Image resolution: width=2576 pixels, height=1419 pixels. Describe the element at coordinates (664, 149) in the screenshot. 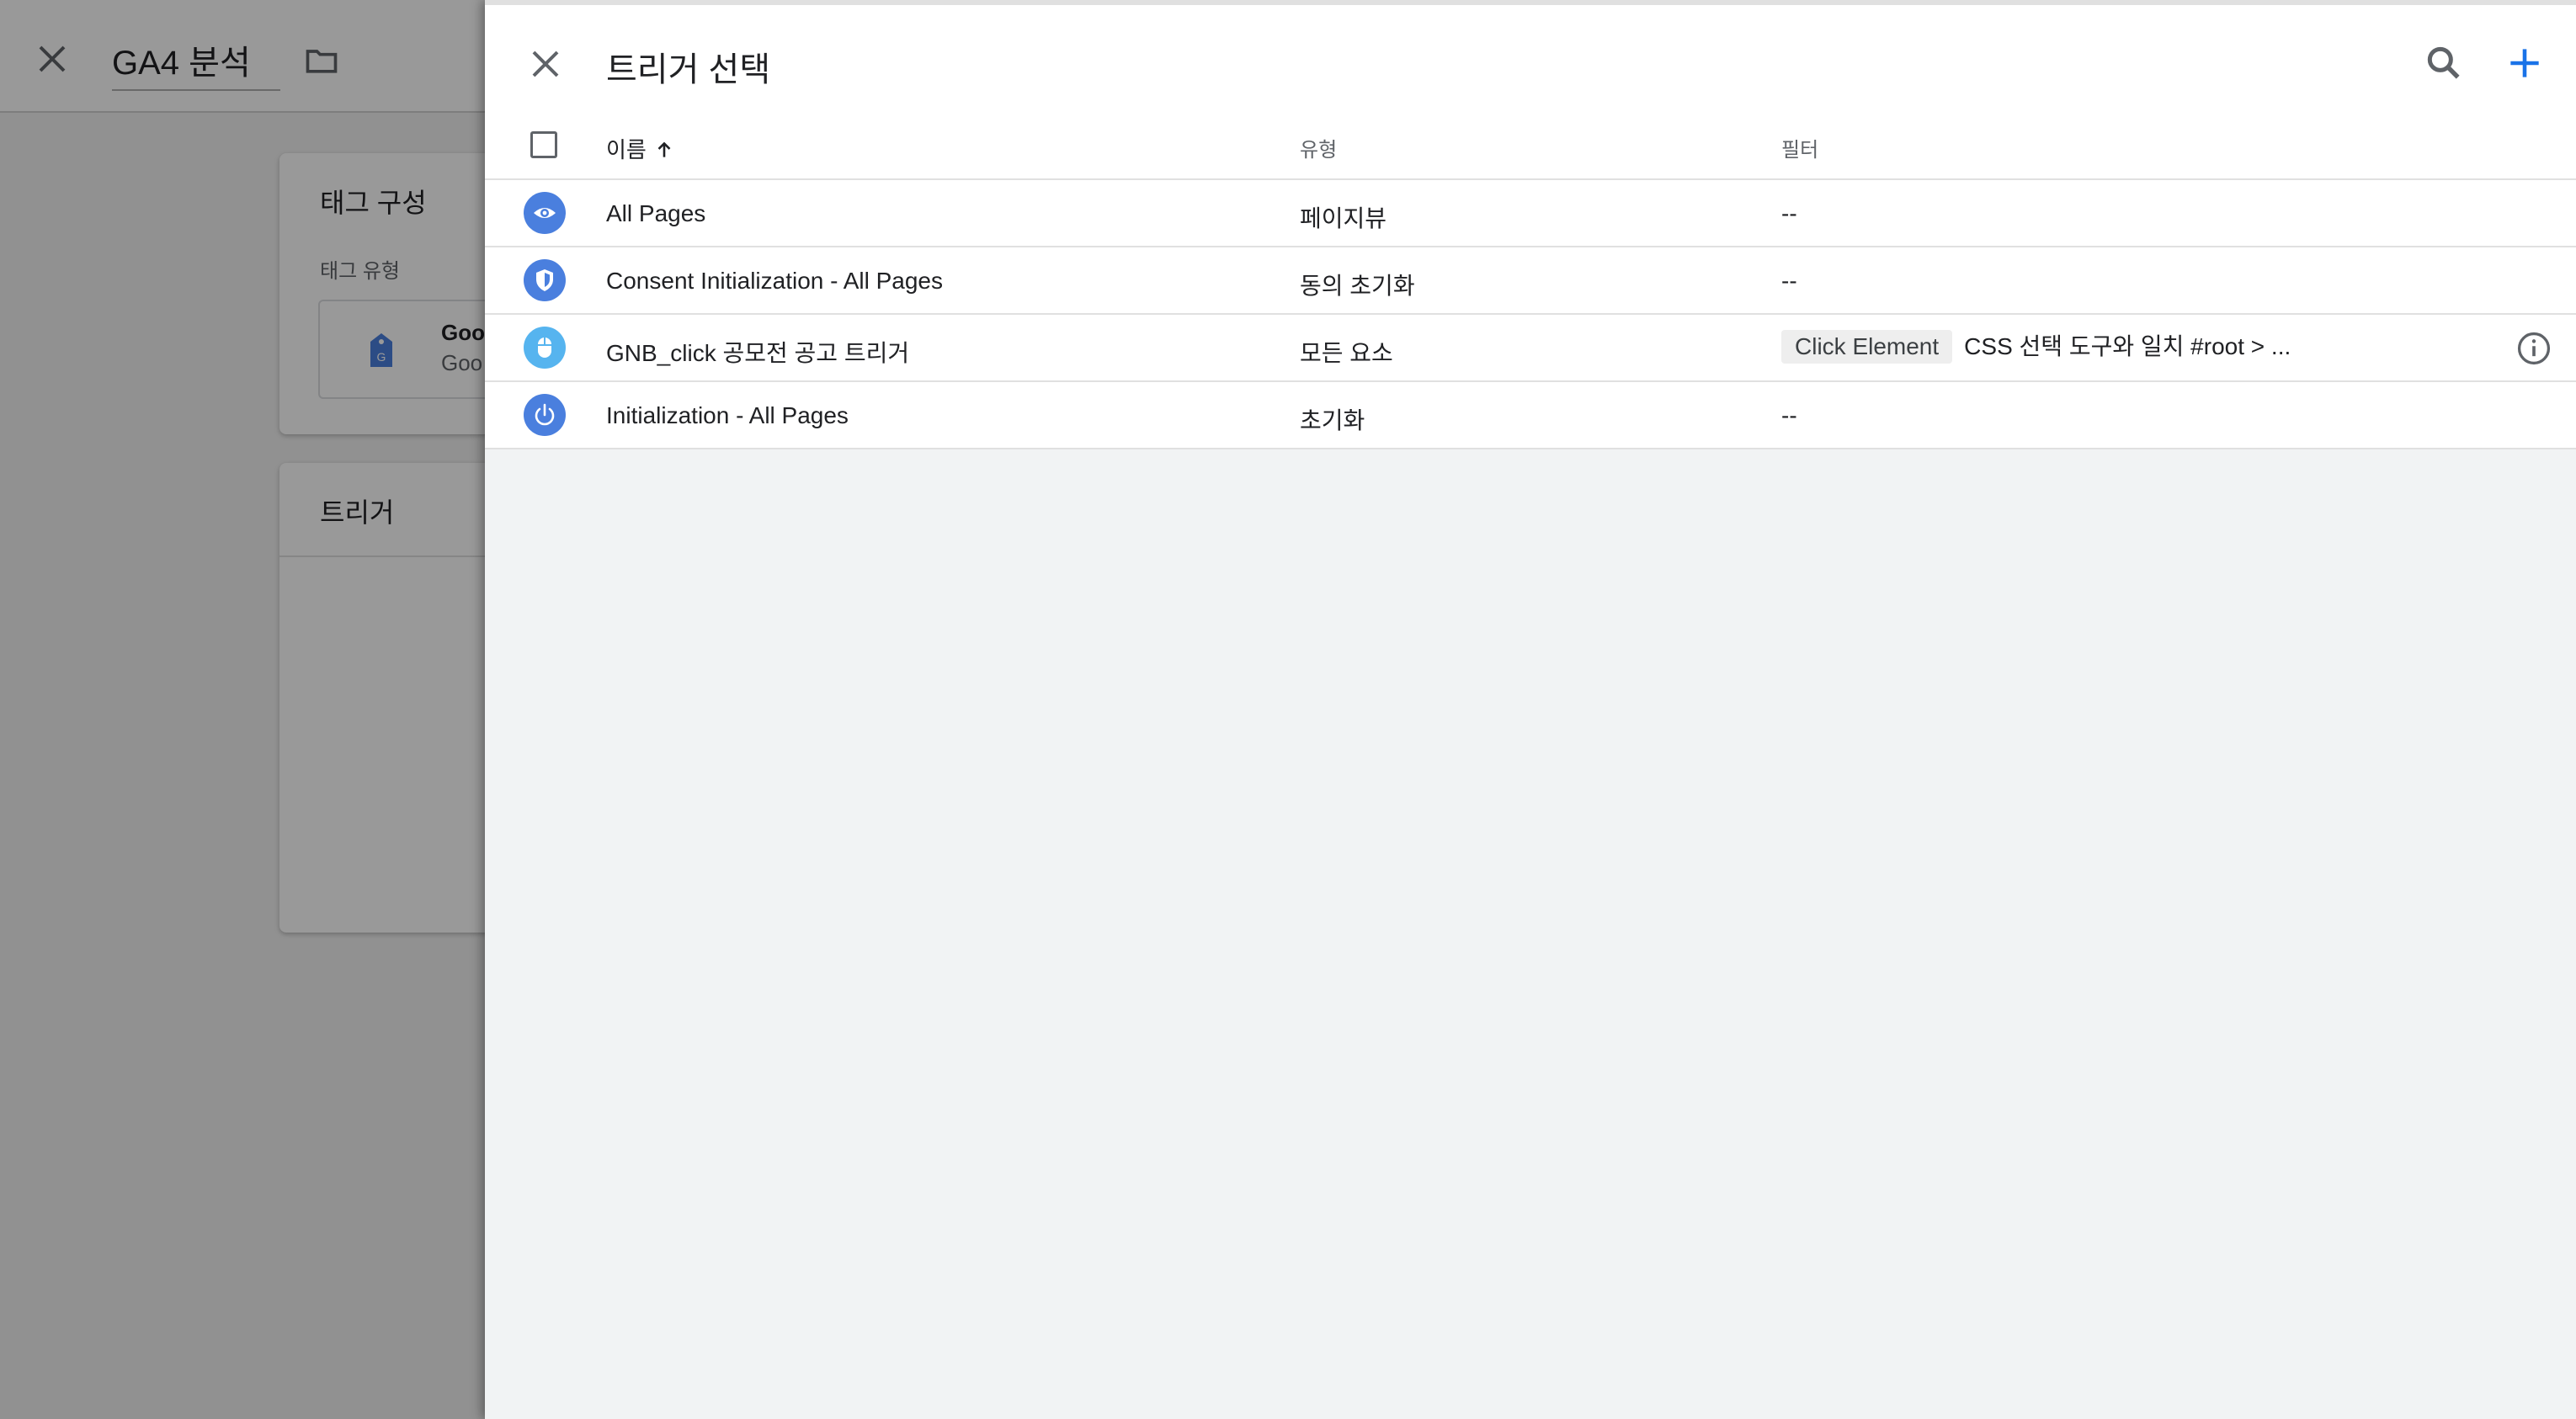

I see `arrow-up-icon` at that location.